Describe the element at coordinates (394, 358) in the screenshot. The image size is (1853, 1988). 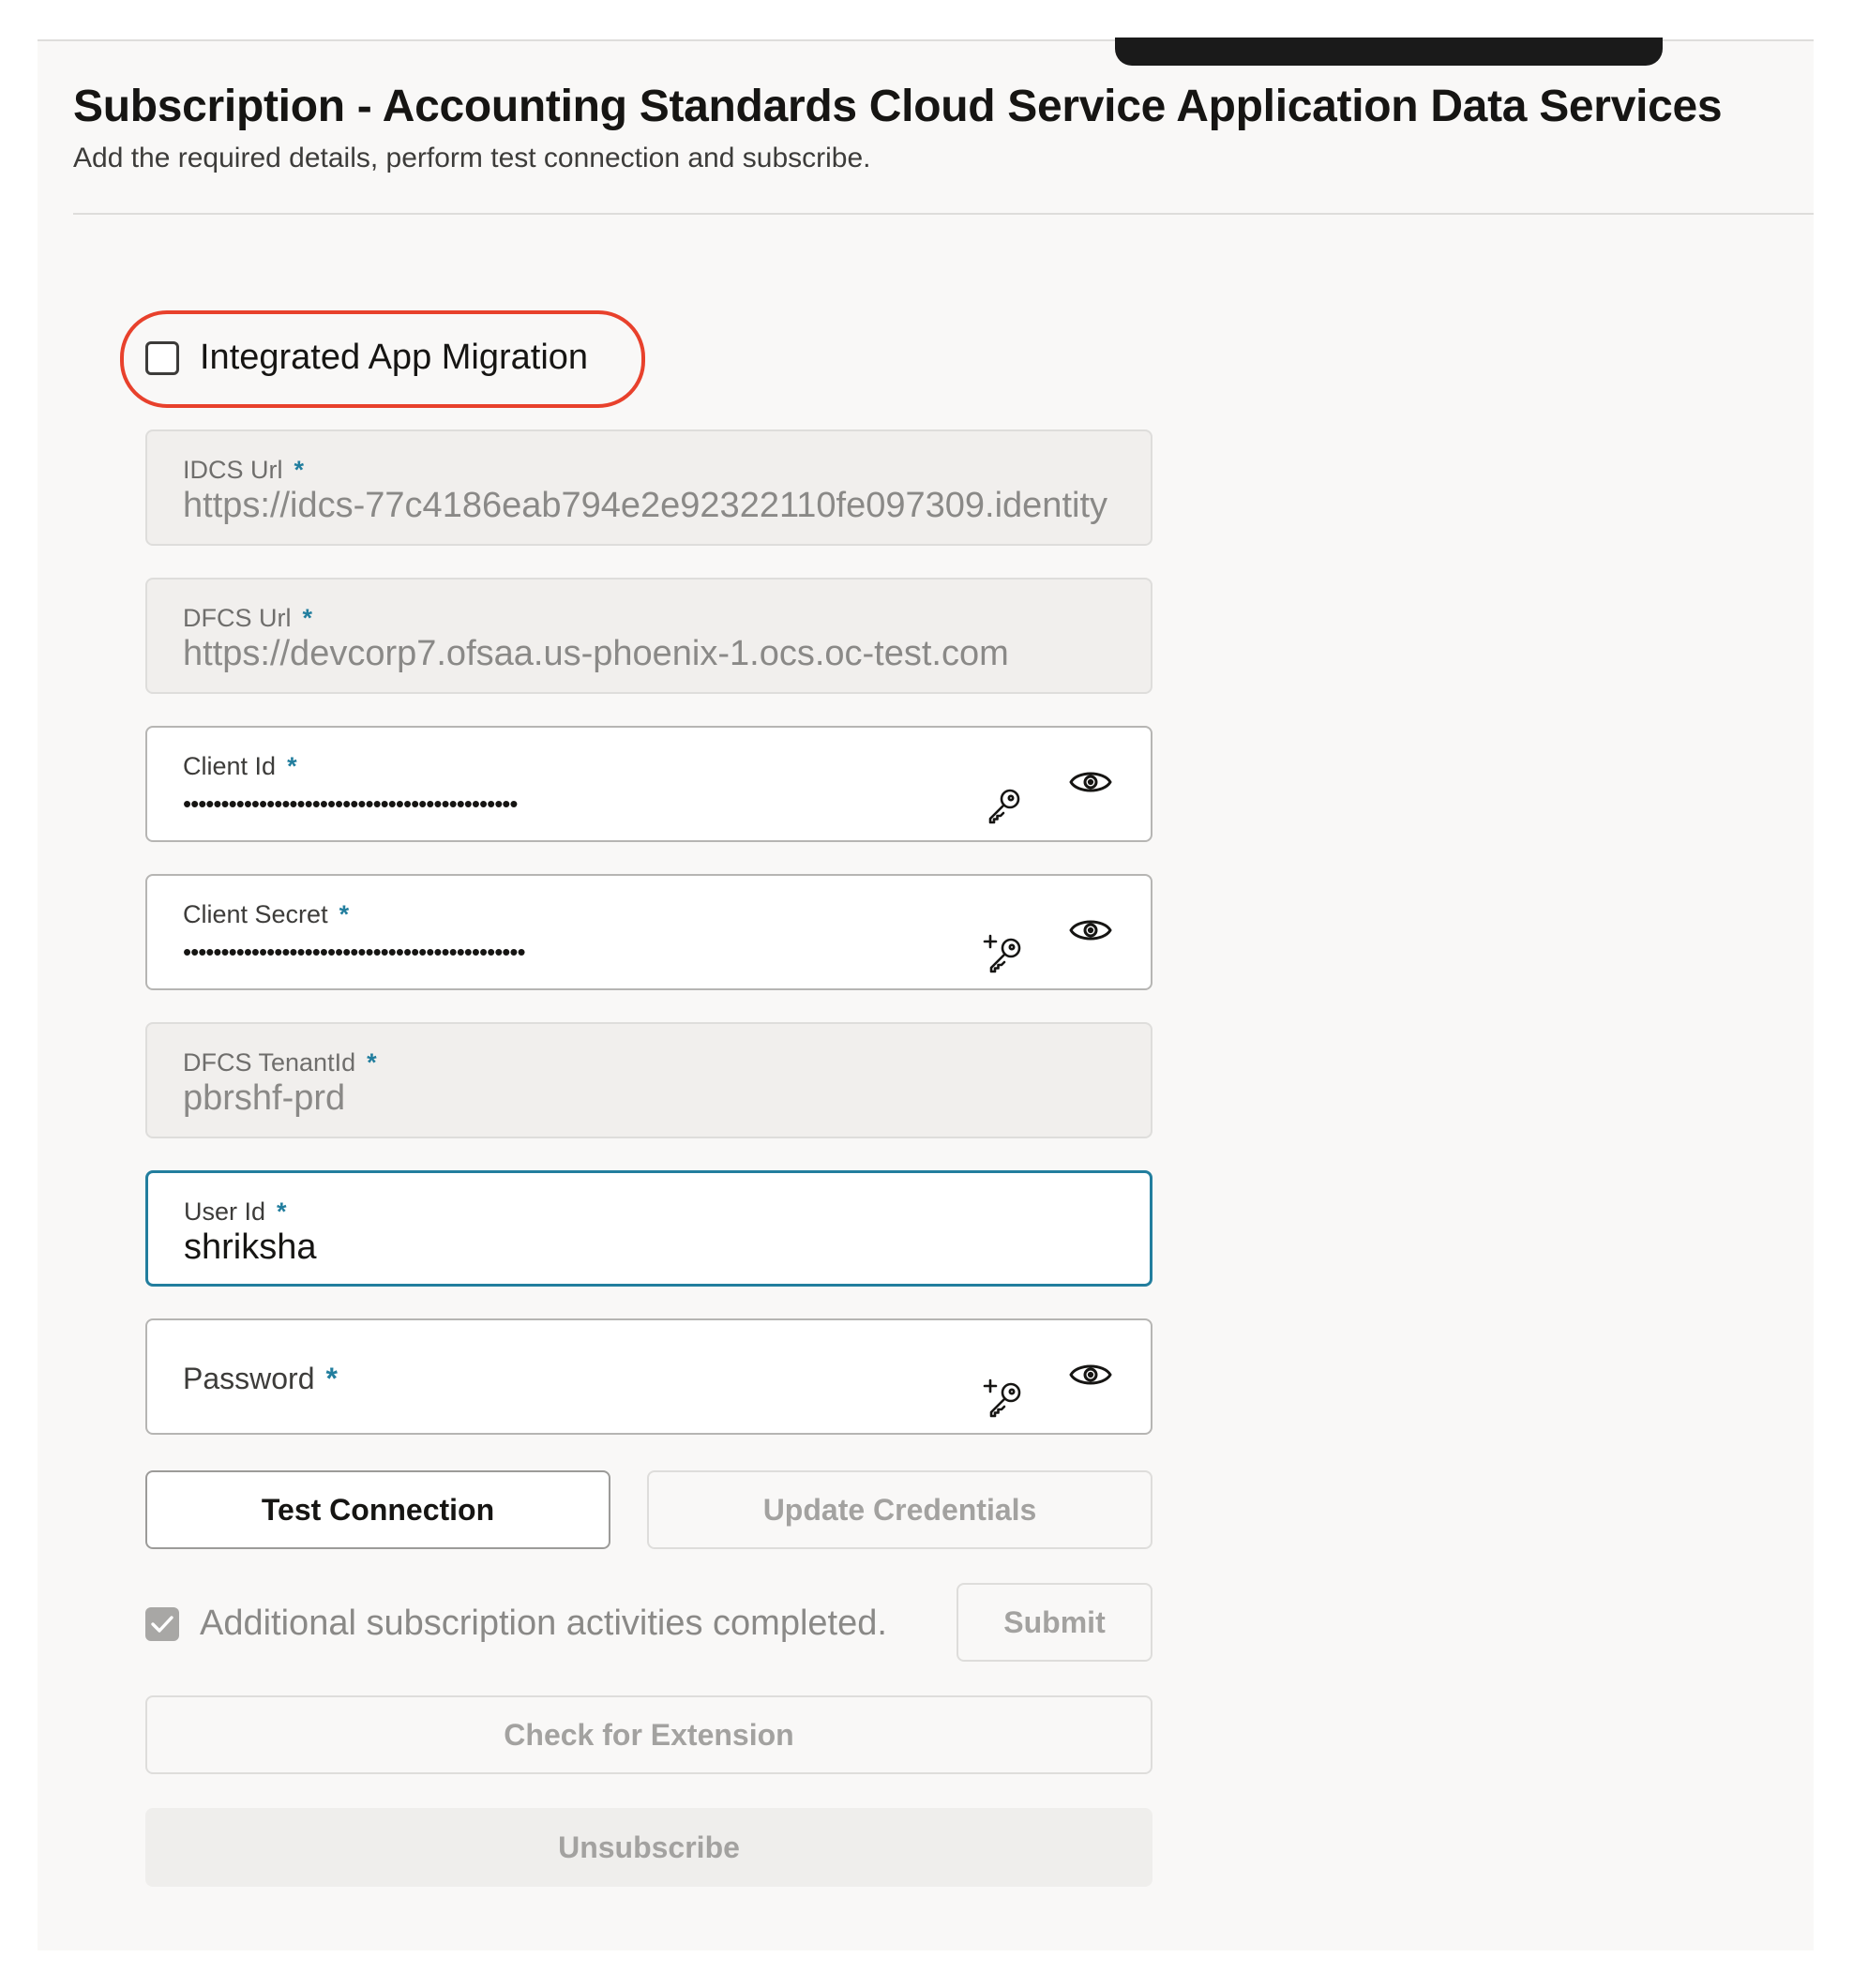
I see `integrated-app-migration-label: Integrated App Migration` at that location.